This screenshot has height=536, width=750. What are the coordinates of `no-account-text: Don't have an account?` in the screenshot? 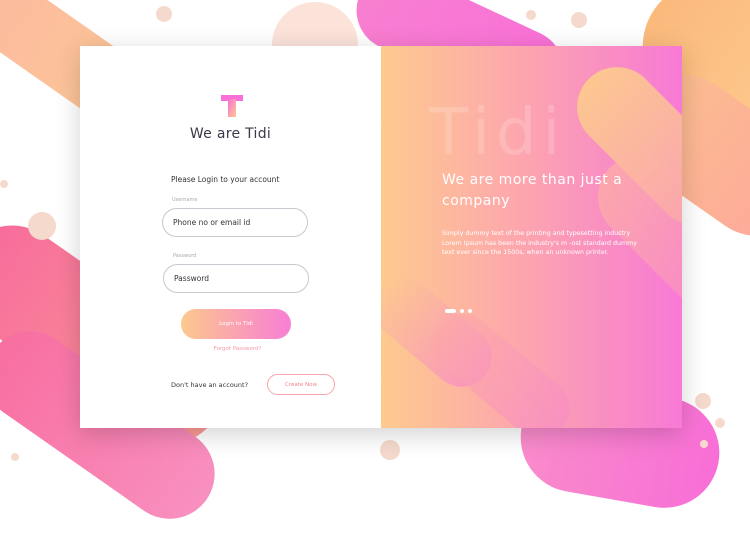 It's located at (210, 385).